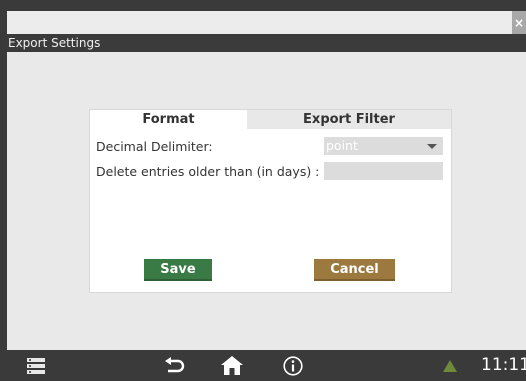 The image size is (526, 381). Describe the element at coordinates (354, 270) in the screenshot. I see `cancel-button: Cancel` at that location.